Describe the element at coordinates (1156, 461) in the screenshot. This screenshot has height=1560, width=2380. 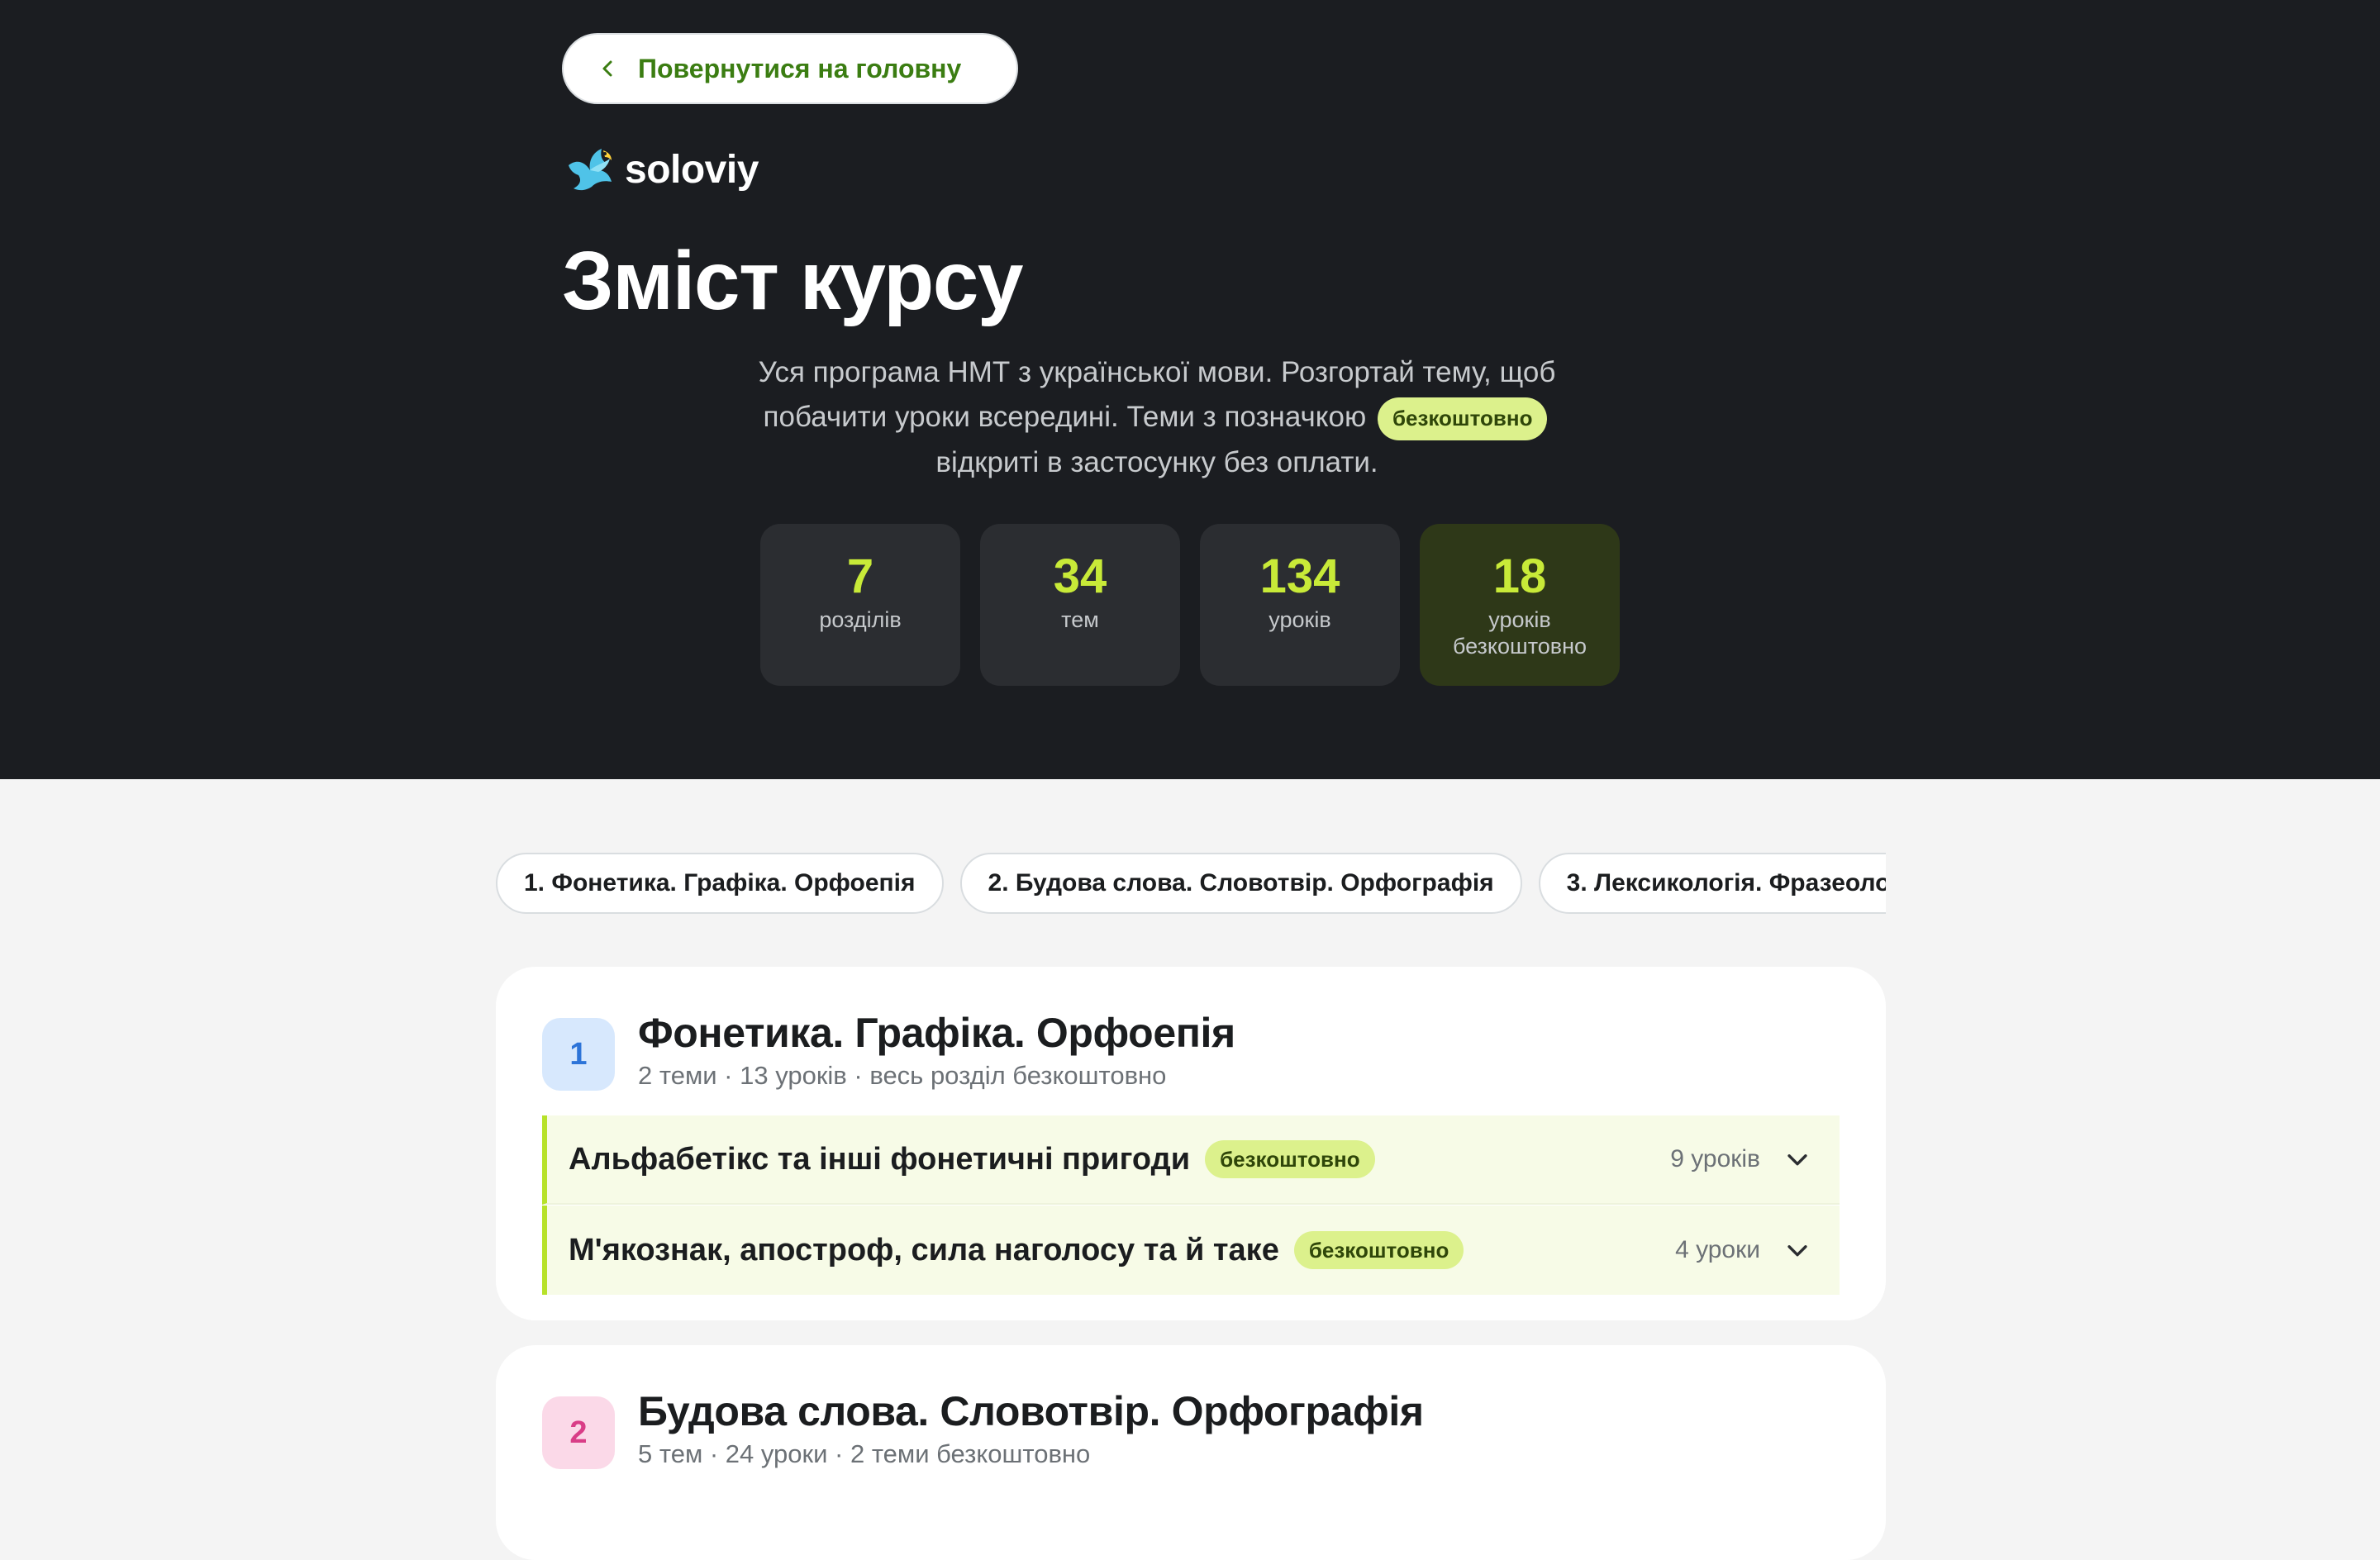
I see `lead-text-after: відкриті в застосунку без оплати.` at that location.